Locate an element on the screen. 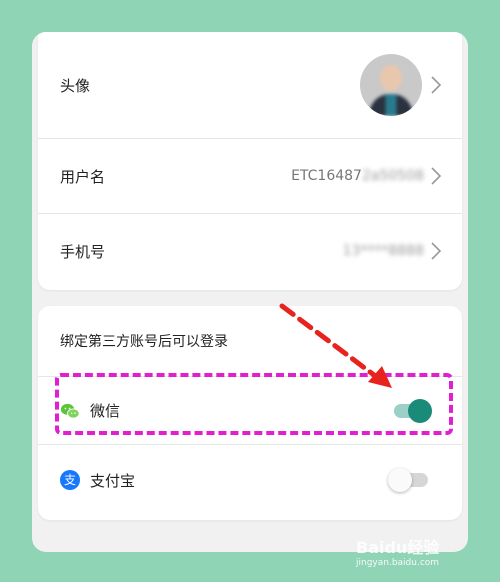 Image resolution: width=500 pixels, height=582 pixels. section-title: 绑定第三方账号后可以登录 is located at coordinates (144, 342).